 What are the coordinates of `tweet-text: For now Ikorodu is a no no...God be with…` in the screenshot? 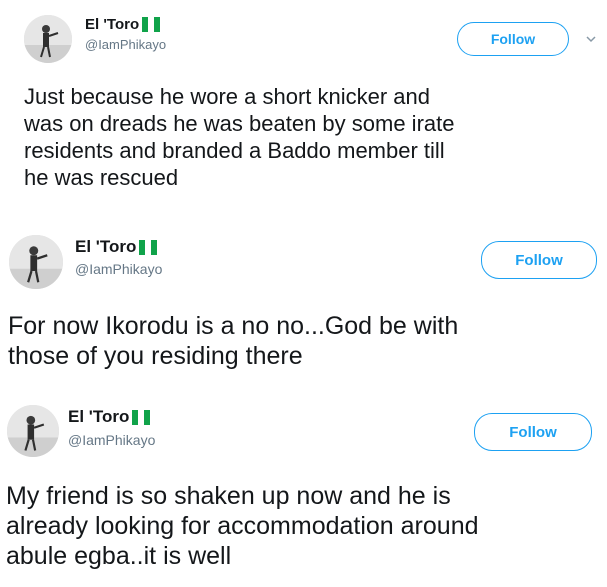 It's located at (233, 341).